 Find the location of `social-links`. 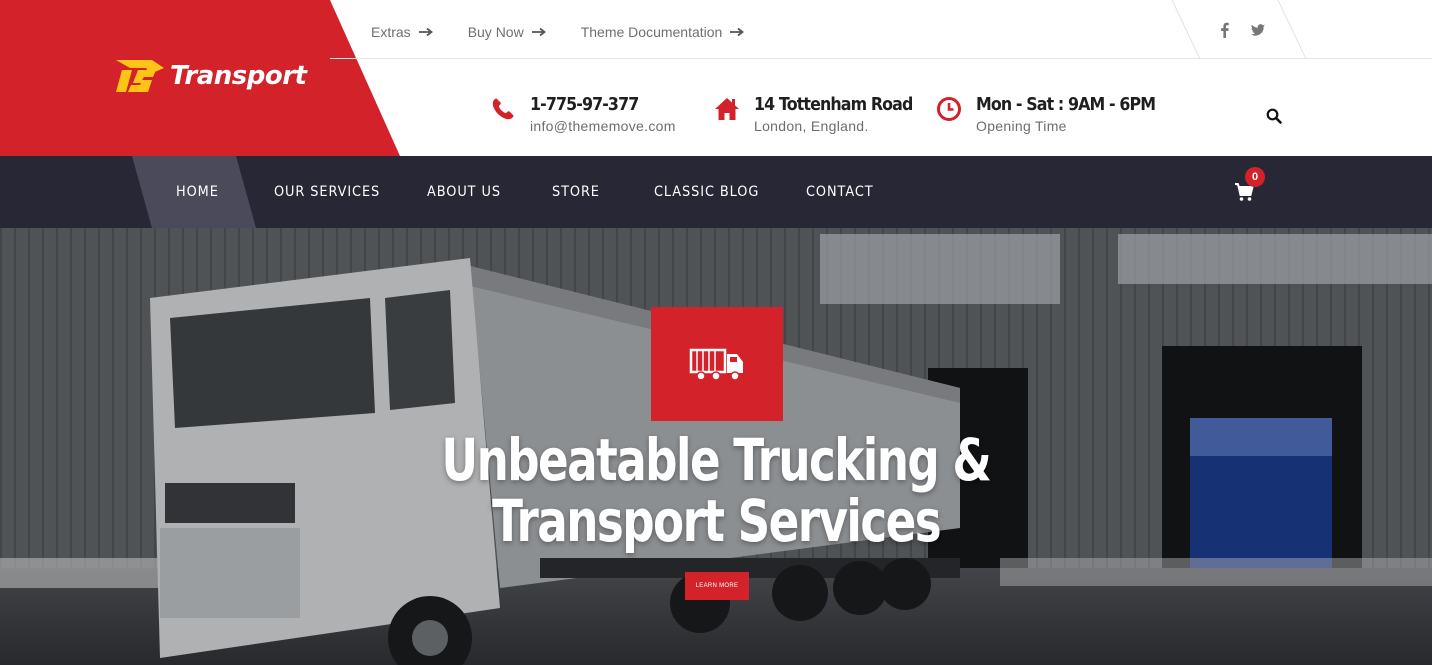

social-links is located at coordinates (1239, 29).